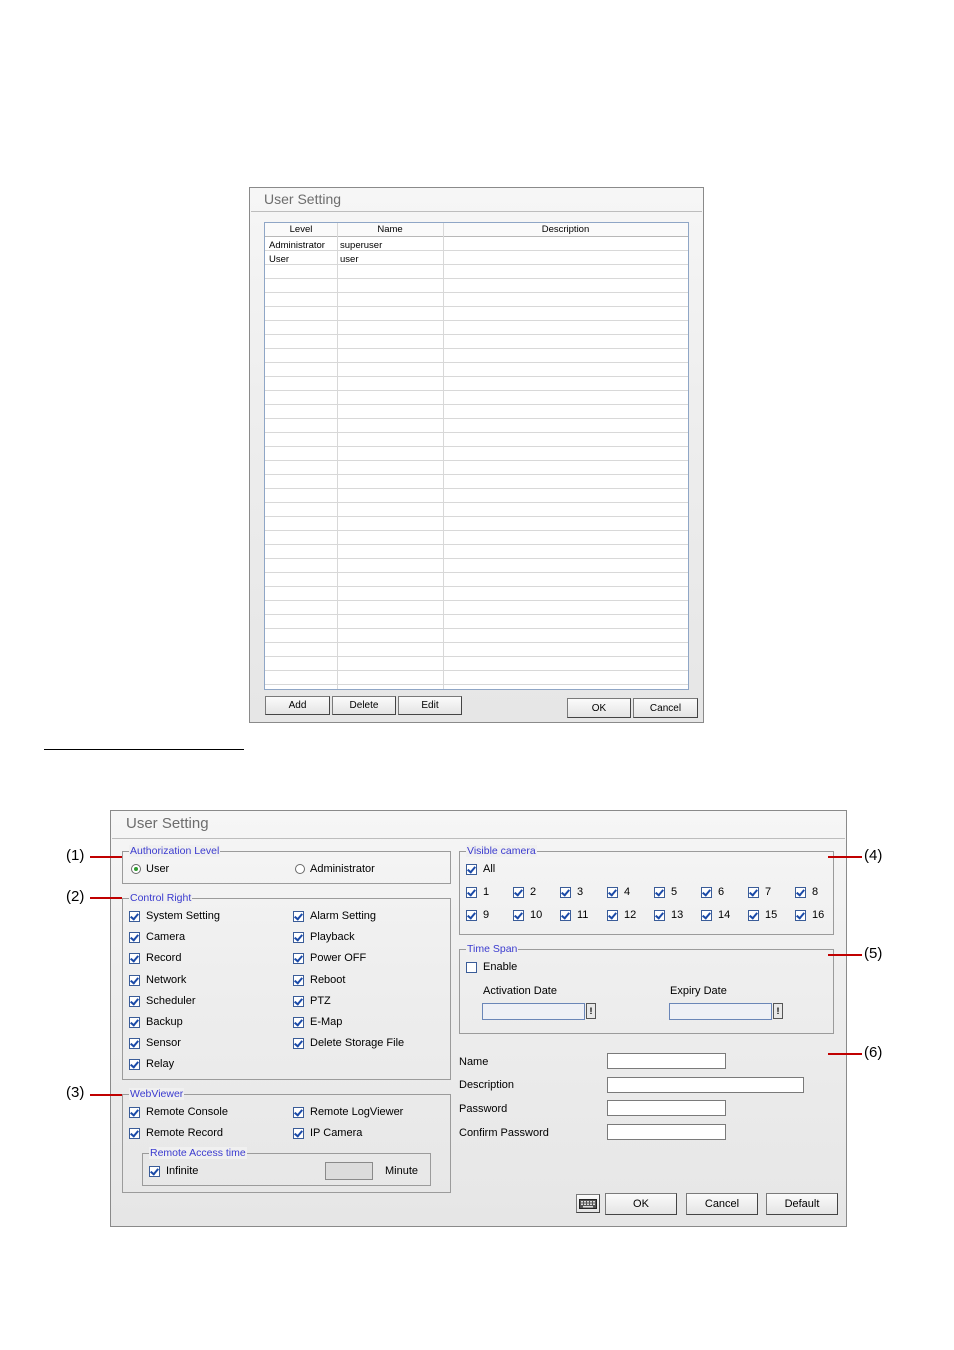  Describe the element at coordinates (599, 708) in the screenshot. I see `ok-button: OK` at that location.